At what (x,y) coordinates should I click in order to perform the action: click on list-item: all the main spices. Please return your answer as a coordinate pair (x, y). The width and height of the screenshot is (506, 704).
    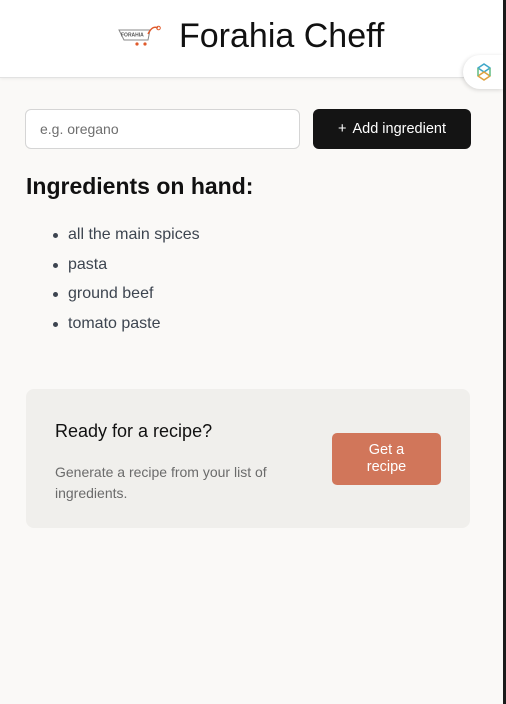
    Looking at the image, I should click on (113, 235).